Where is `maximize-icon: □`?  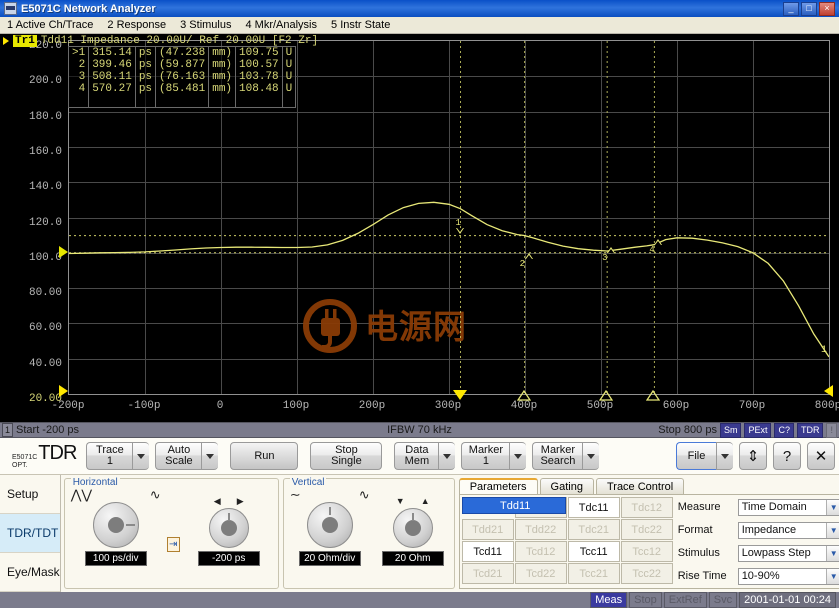
maximize-icon: □ is located at coordinates (809, 8).